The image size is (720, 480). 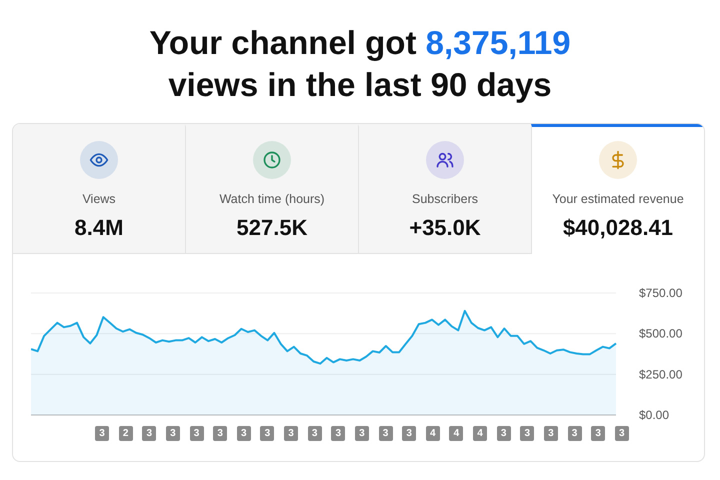 I want to click on metric-tab: Watch time (hours) 527.5K, so click(x=271, y=189).